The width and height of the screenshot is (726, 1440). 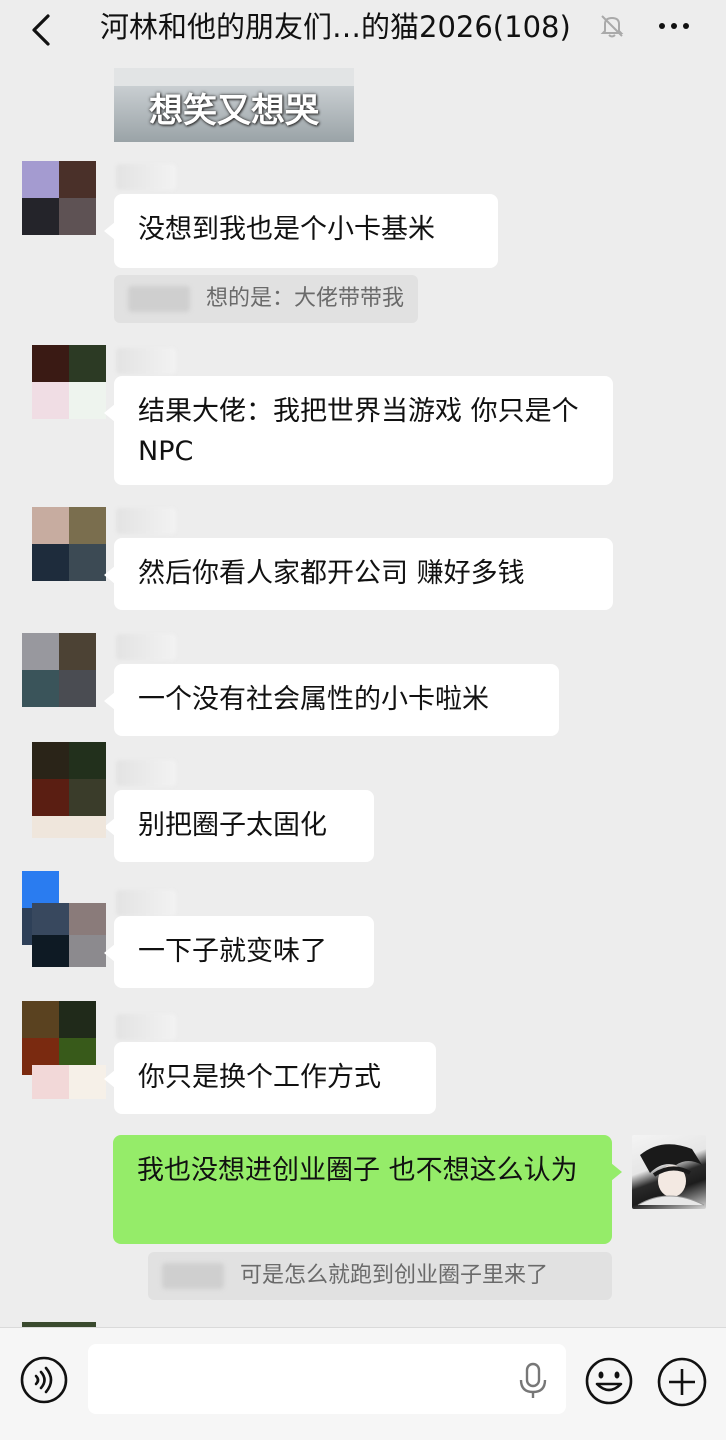 What do you see at coordinates (44, 1380) in the screenshot?
I see `voice-icon` at bounding box center [44, 1380].